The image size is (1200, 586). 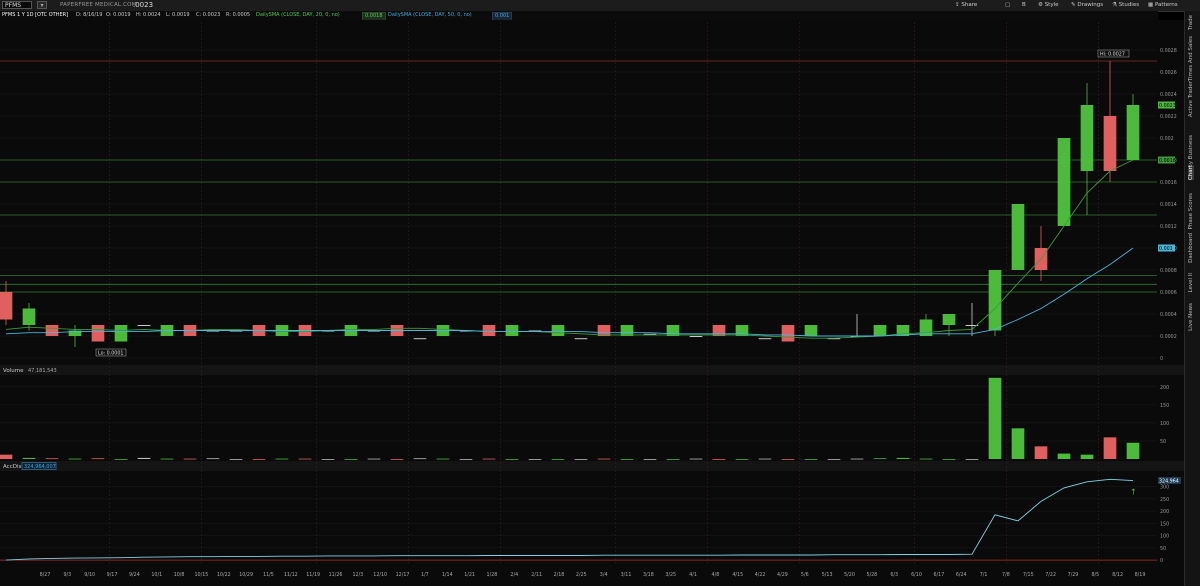 I want to click on x-tick-label: 10/15, so click(x=202, y=575).